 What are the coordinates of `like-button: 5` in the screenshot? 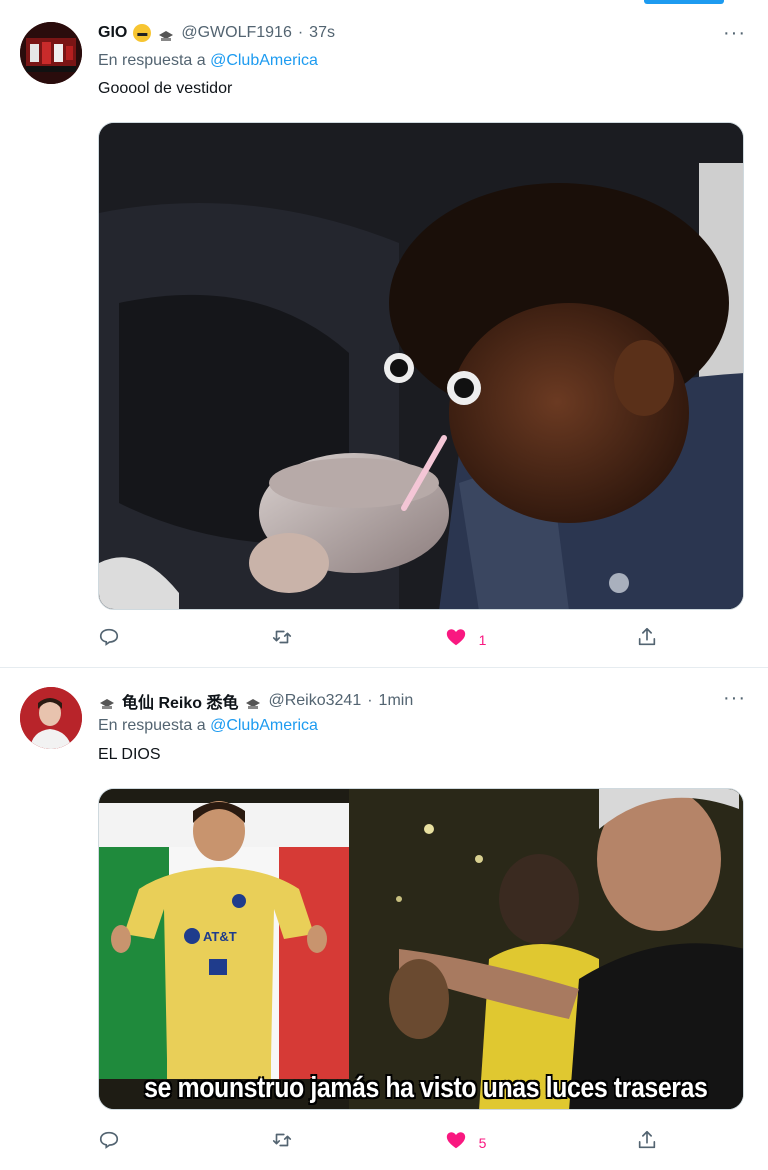 It's located at (500, 1142).